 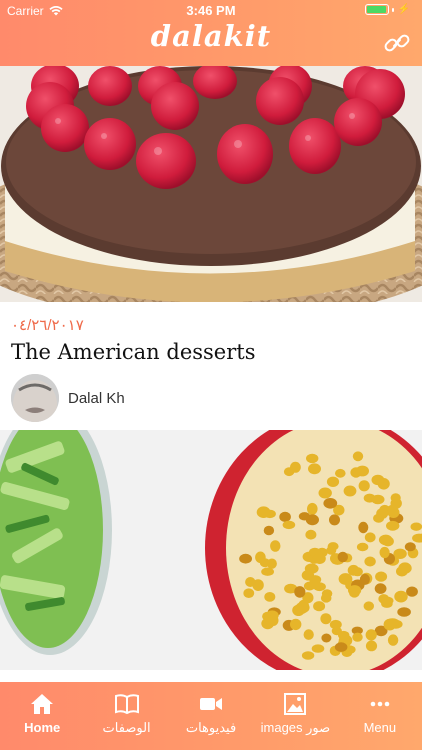 I want to click on battery-level, so click(x=376, y=9).